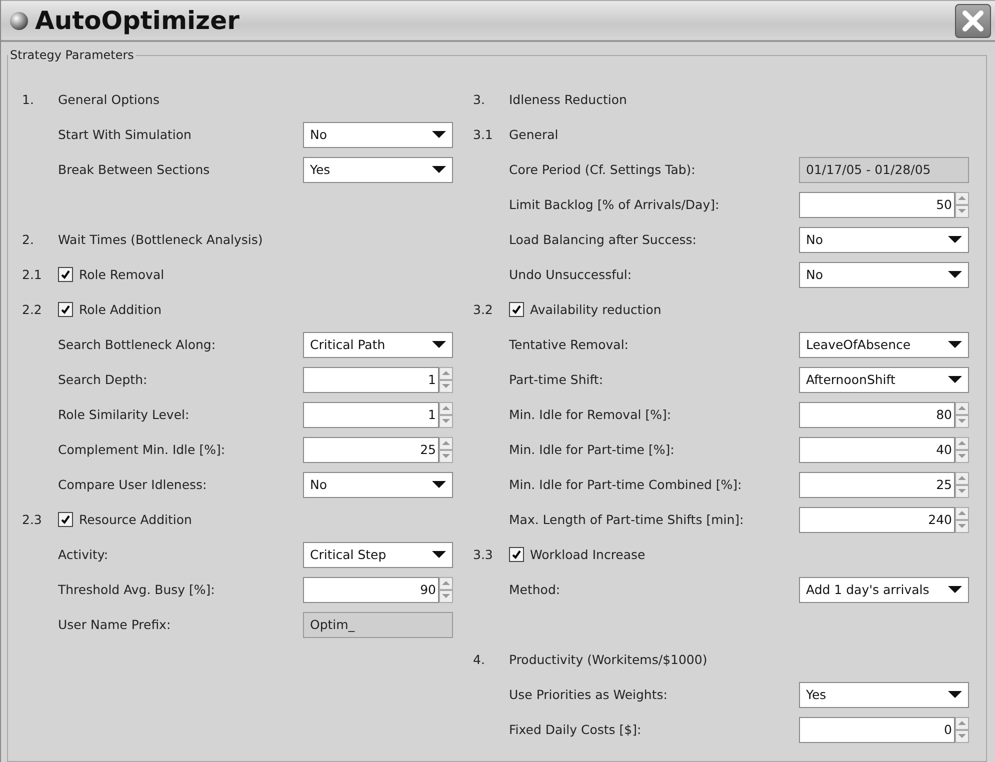 The height and width of the screenshot is (762, 995). Describe the element at coordinates (125, 134) in the screenshot. I see `field-label: Start With Simulation` at that location.